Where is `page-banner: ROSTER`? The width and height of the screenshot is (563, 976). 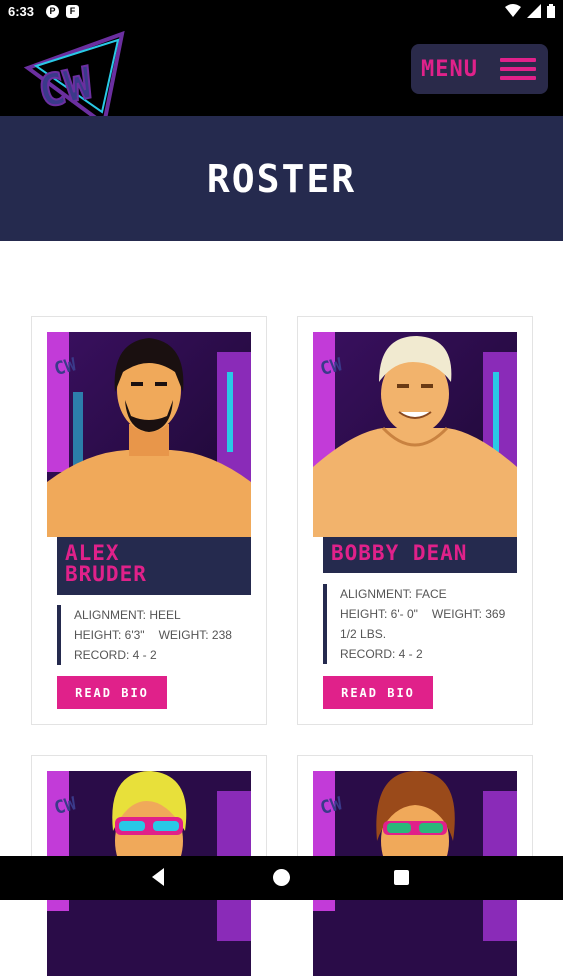 page-banner: ROSTER is located at coordinates (281, 178).